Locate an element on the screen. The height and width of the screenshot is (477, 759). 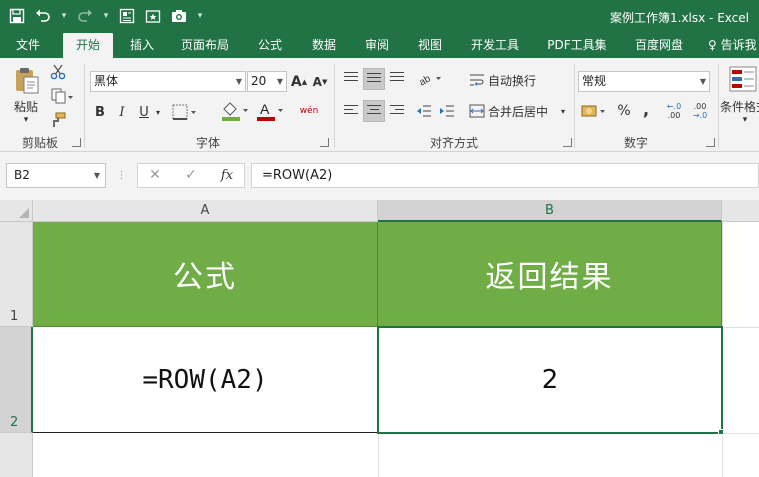
phonetic-guide-button: wén is located at coordinates (309, 111).